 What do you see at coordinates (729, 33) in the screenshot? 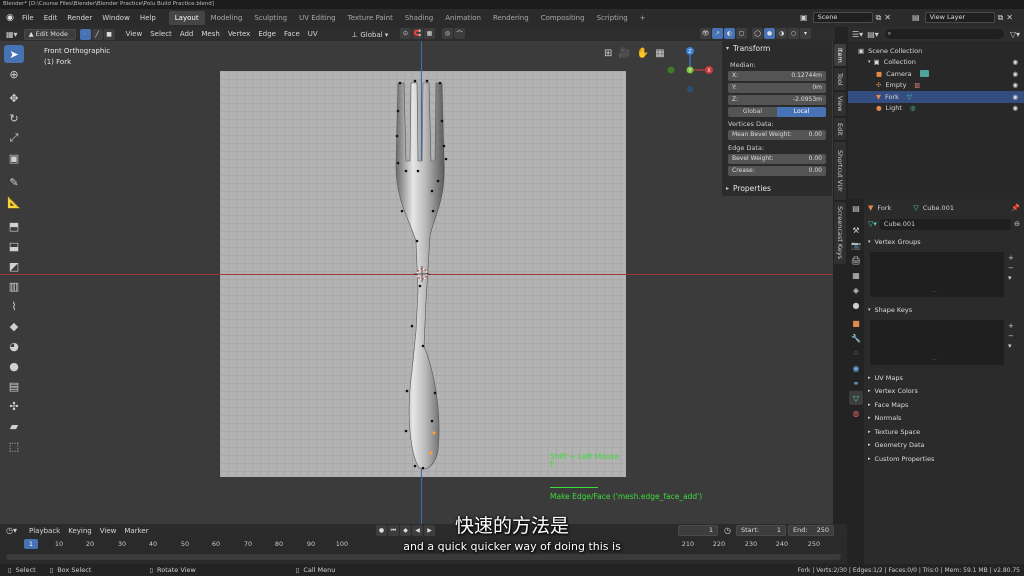
I see `overlay-toggle-icon: ◐` at bounding box center [729, 33].